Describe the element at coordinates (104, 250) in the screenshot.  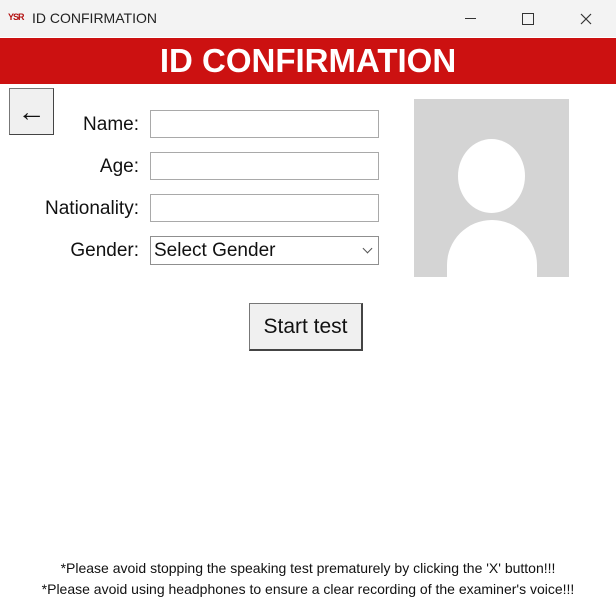
I see `gender-label: Gender:` at that location.